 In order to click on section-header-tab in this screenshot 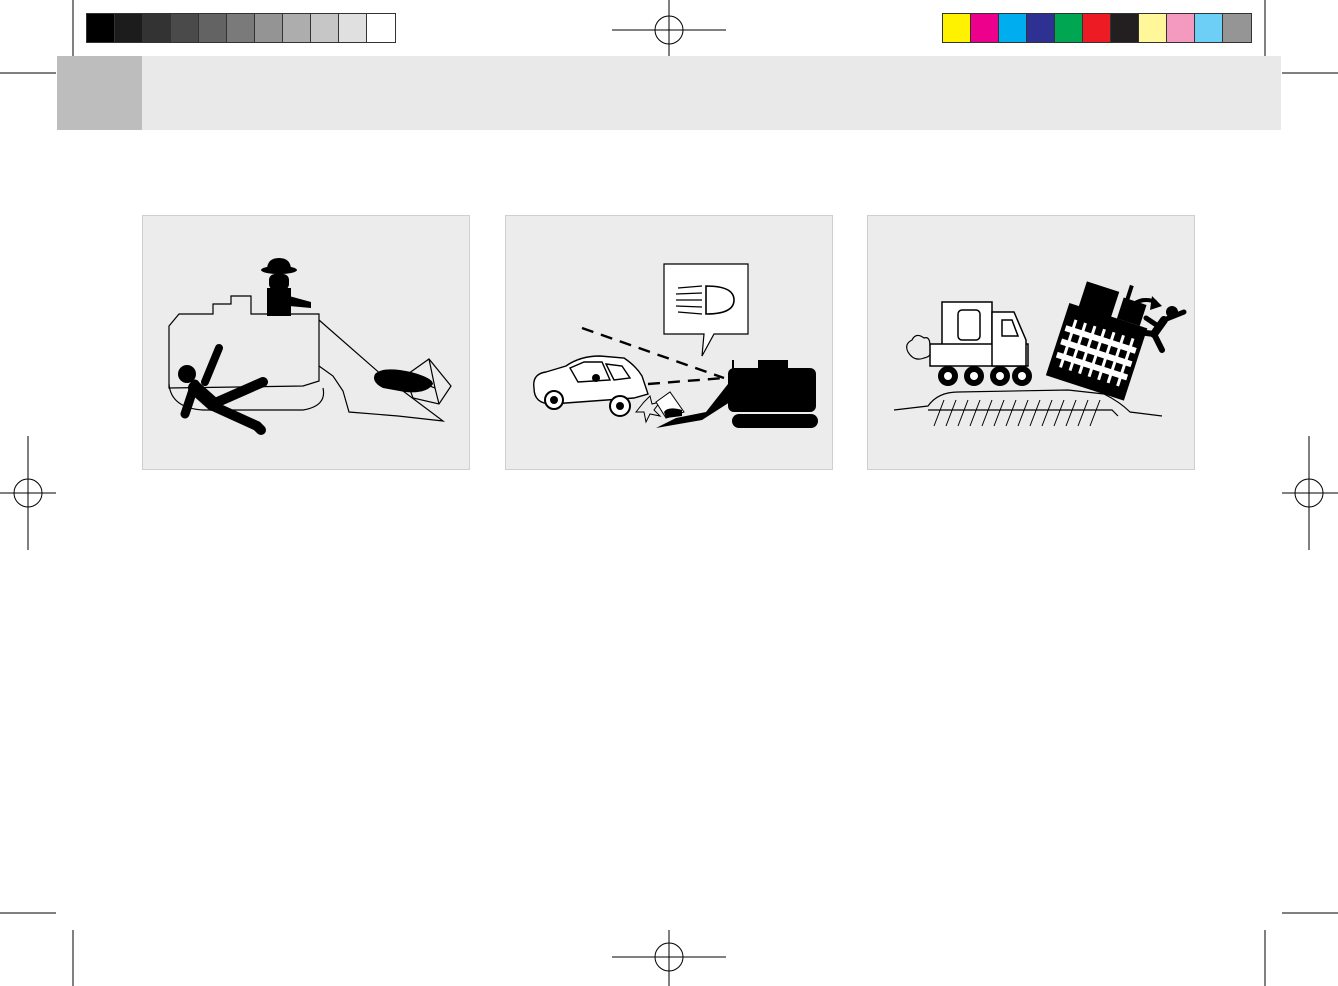, I will do `click(99, 93)`.